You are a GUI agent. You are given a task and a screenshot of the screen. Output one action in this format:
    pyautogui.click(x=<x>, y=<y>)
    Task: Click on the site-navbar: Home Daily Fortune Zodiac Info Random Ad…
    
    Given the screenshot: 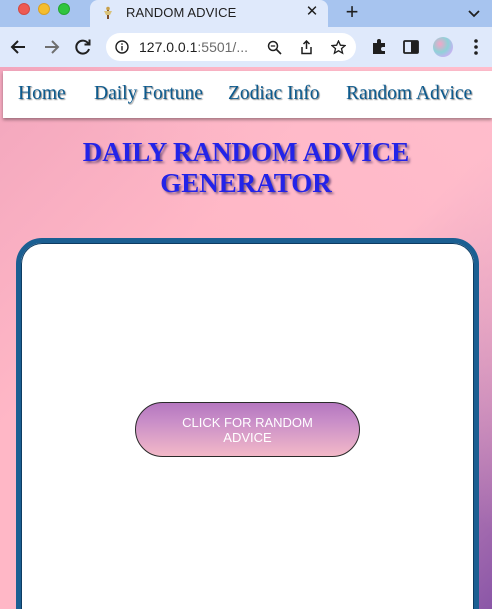 What is the action you would take?
    pyautogui.click(x=247, y=94)
    